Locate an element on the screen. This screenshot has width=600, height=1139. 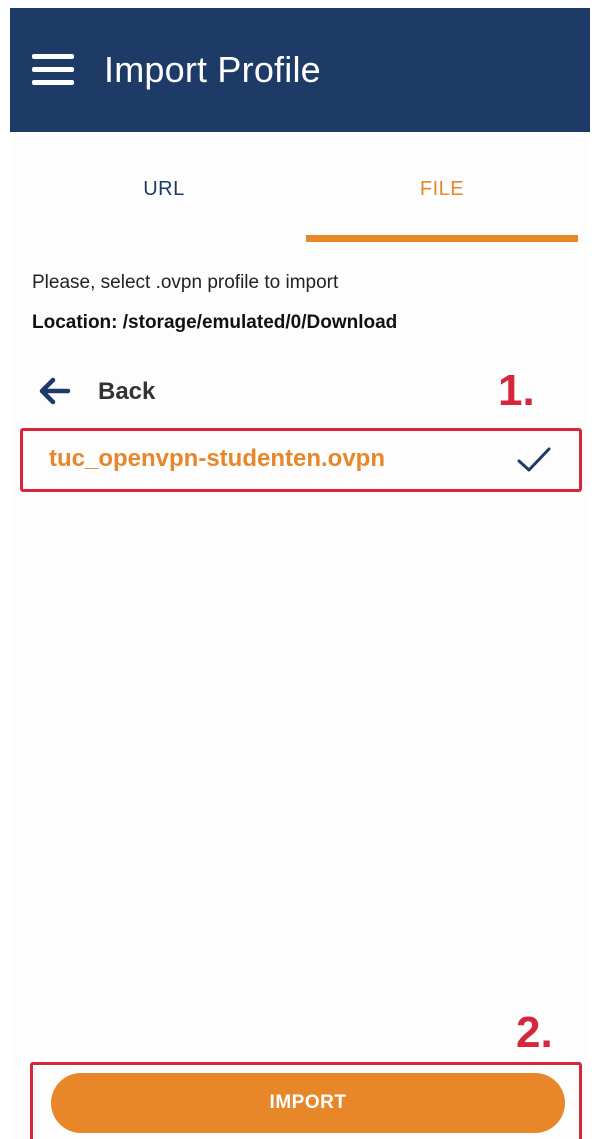
annotation-step-1: 1. is located at coordinates (516, 390).